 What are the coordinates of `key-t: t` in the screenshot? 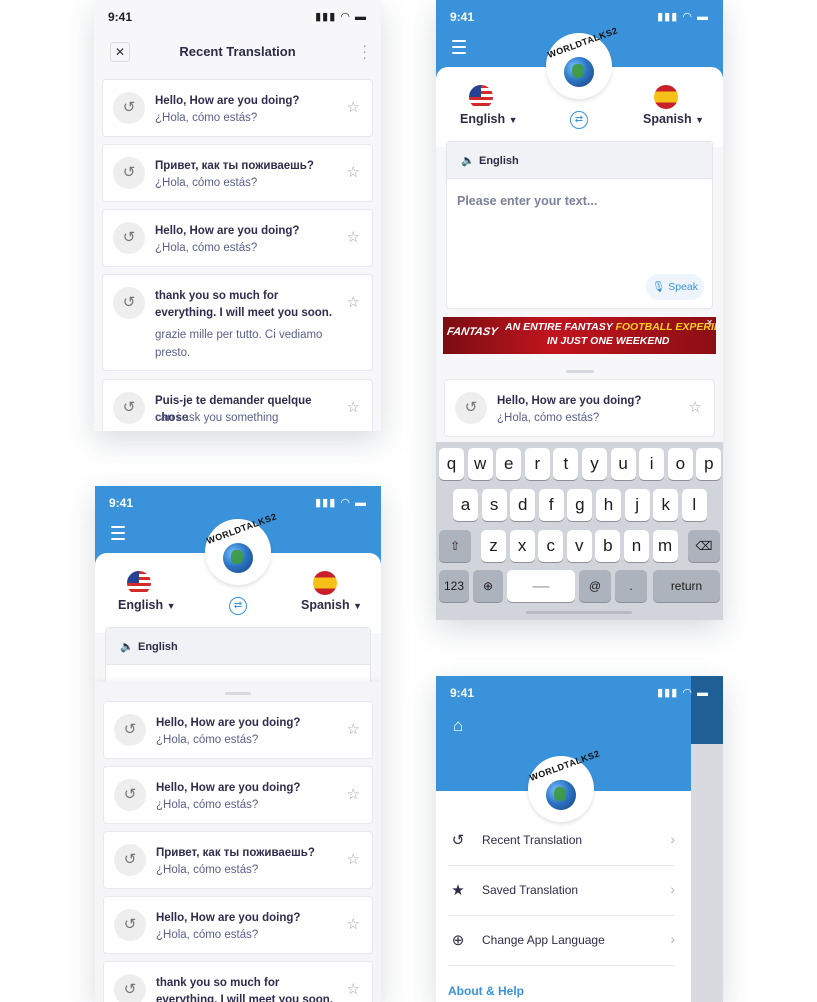 It's located at (566, 464).